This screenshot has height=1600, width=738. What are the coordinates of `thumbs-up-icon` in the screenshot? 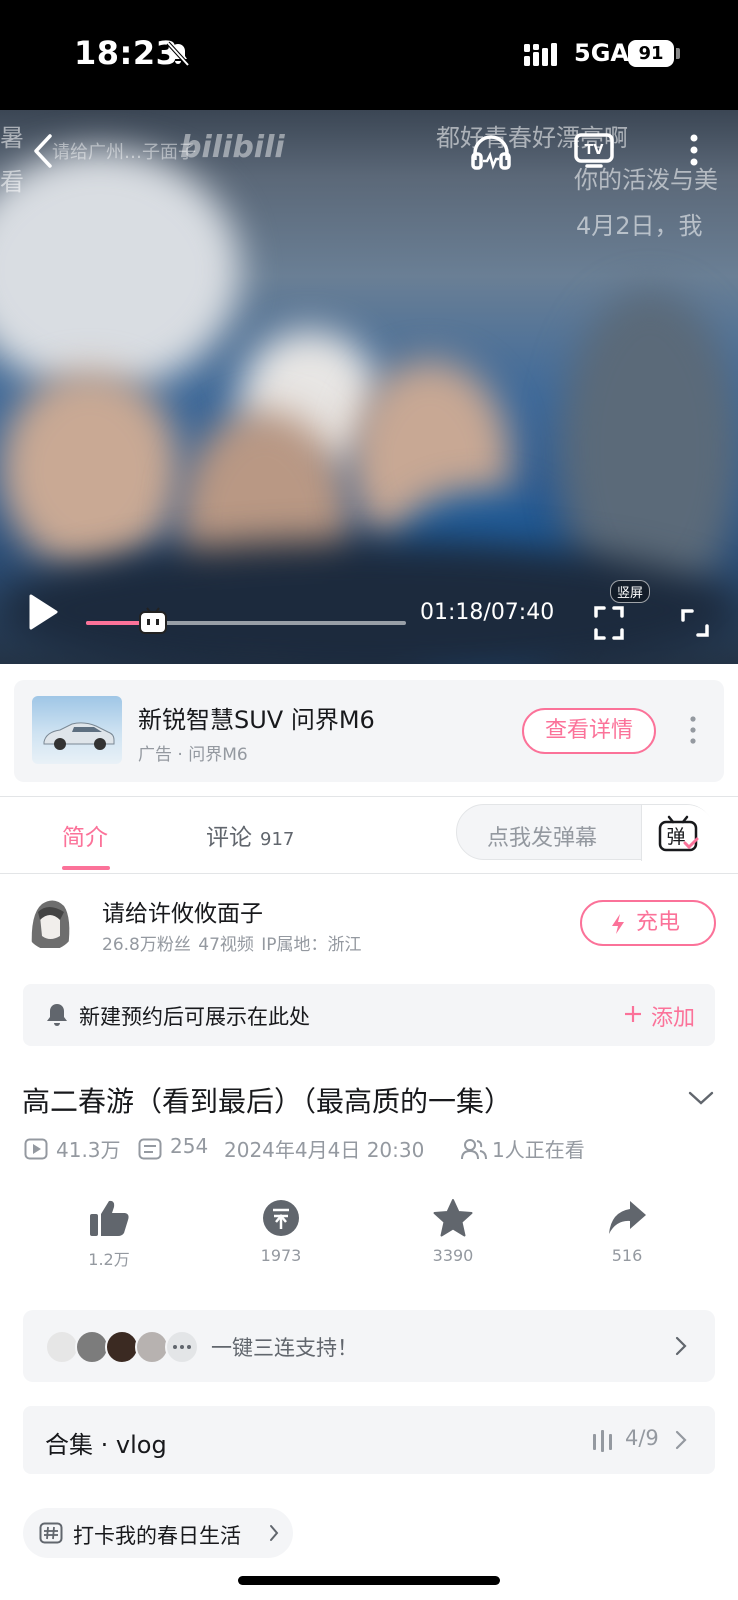 It's located at (109, 1218).